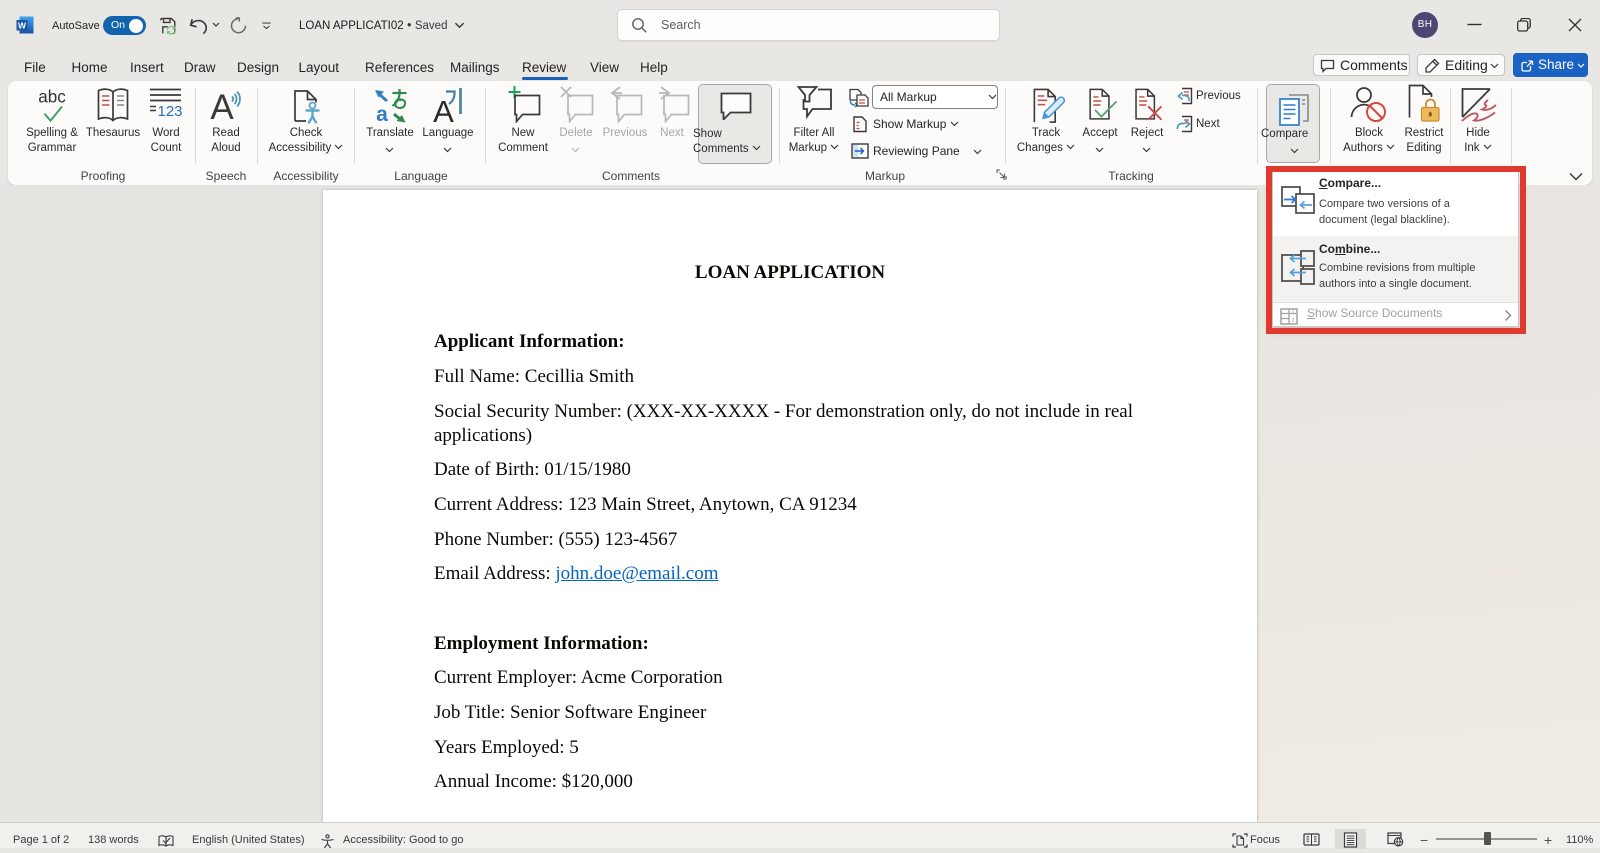 Image resolution: width=1600 pixels, height=853 pixels. What do you see at coordinates (169, 111) in the screenshot?
I see `svg-text: 123` at bounding box center [169, 111].